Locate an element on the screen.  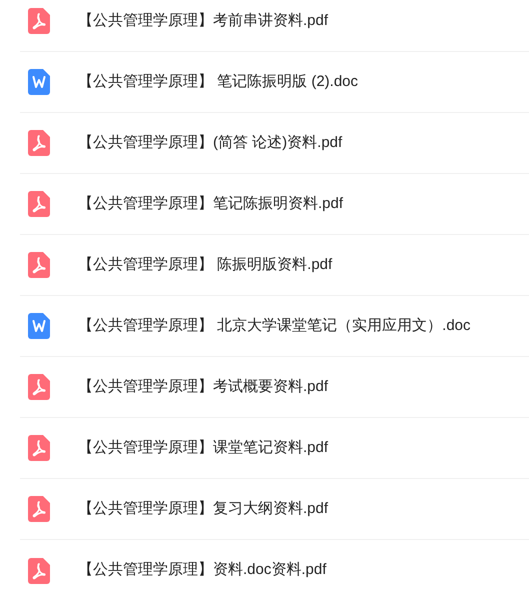
file-name: 【公共管理学原理】笔记陈振明资料.pdf is located at coordinates (211, 204).